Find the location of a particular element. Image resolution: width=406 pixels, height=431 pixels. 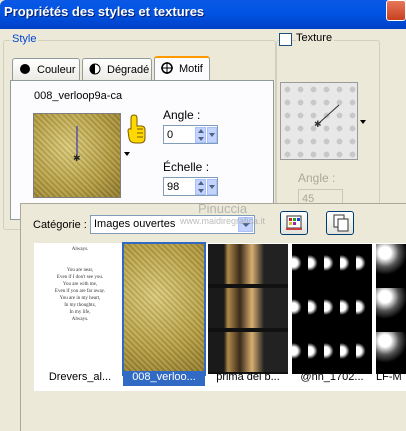

style-legend: Style is located at coordinates (24, 39).